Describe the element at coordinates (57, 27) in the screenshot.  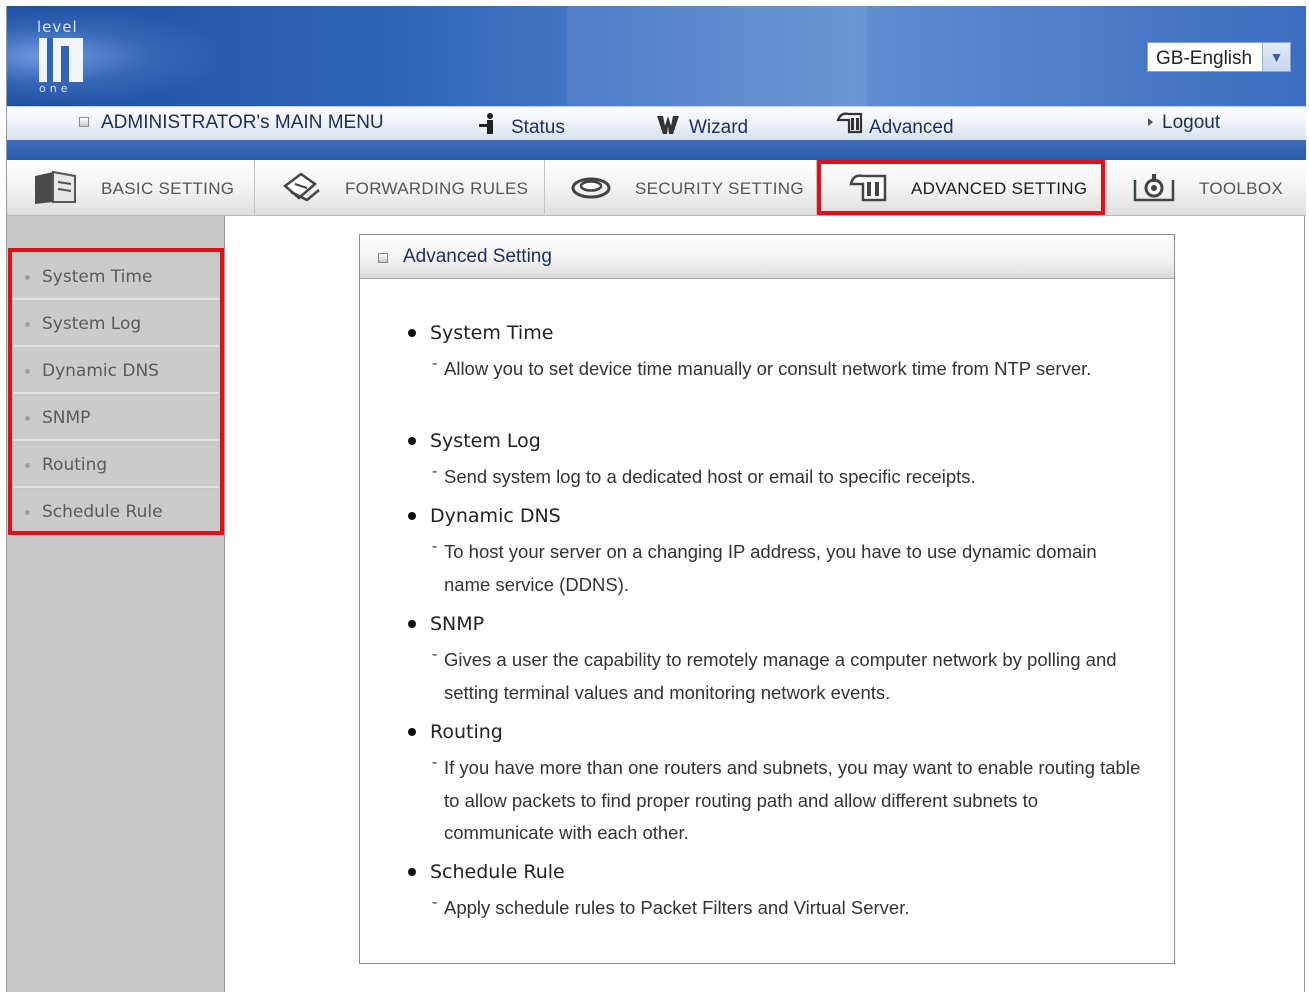
I see `logo-text-top: level` at that location.